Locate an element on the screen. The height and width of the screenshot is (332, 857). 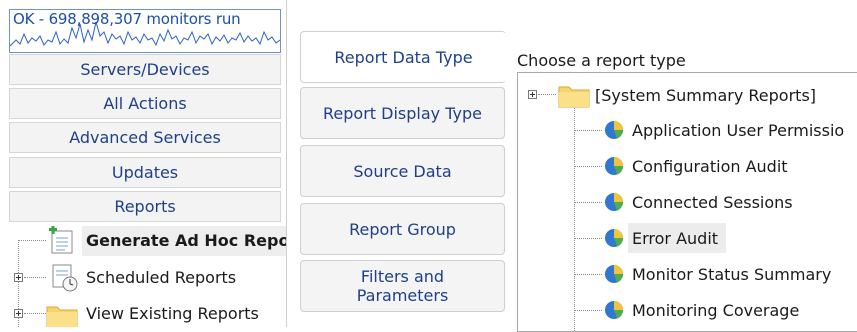
tab-source-data: Source Data is located at coordinates (402, 171).